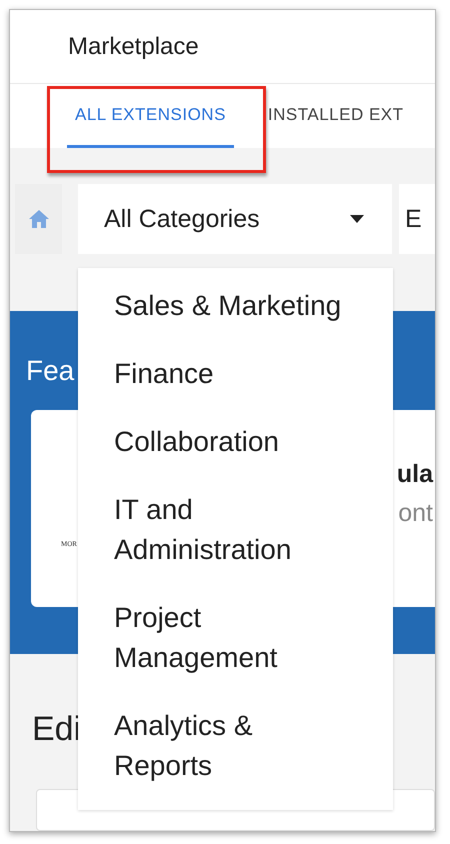 The width and height of the screenshot is (450, 844). Describe the element at coordinates (235, 219) in the screenshot. I see `category-dropdown: All Categories` at that location.